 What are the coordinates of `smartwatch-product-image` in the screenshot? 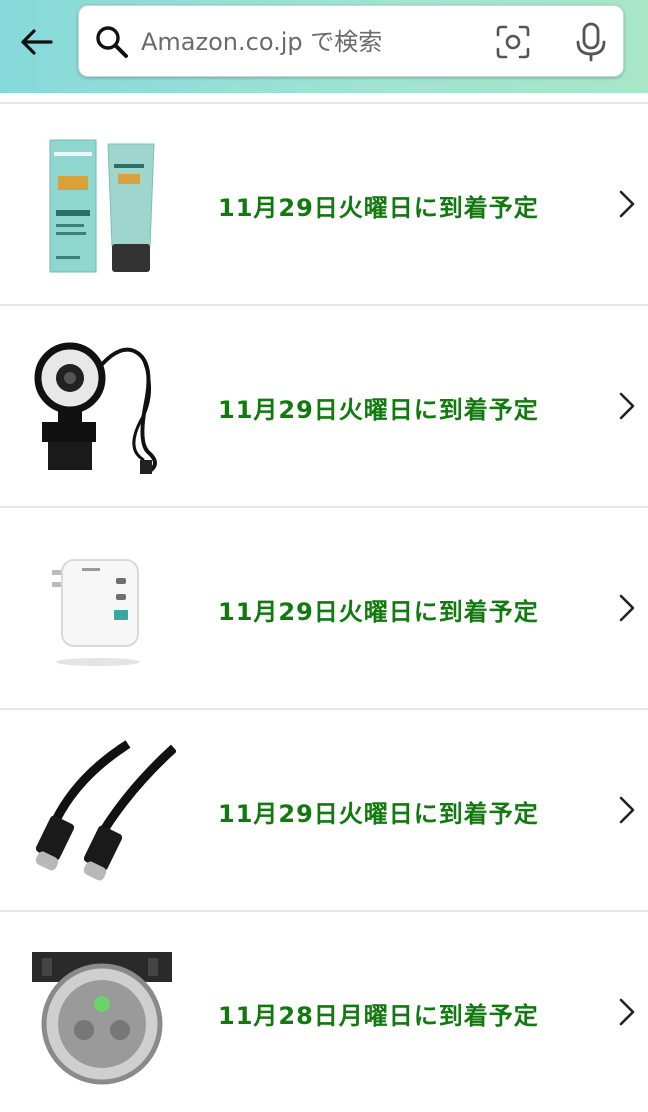 It's located at (102, 1018).